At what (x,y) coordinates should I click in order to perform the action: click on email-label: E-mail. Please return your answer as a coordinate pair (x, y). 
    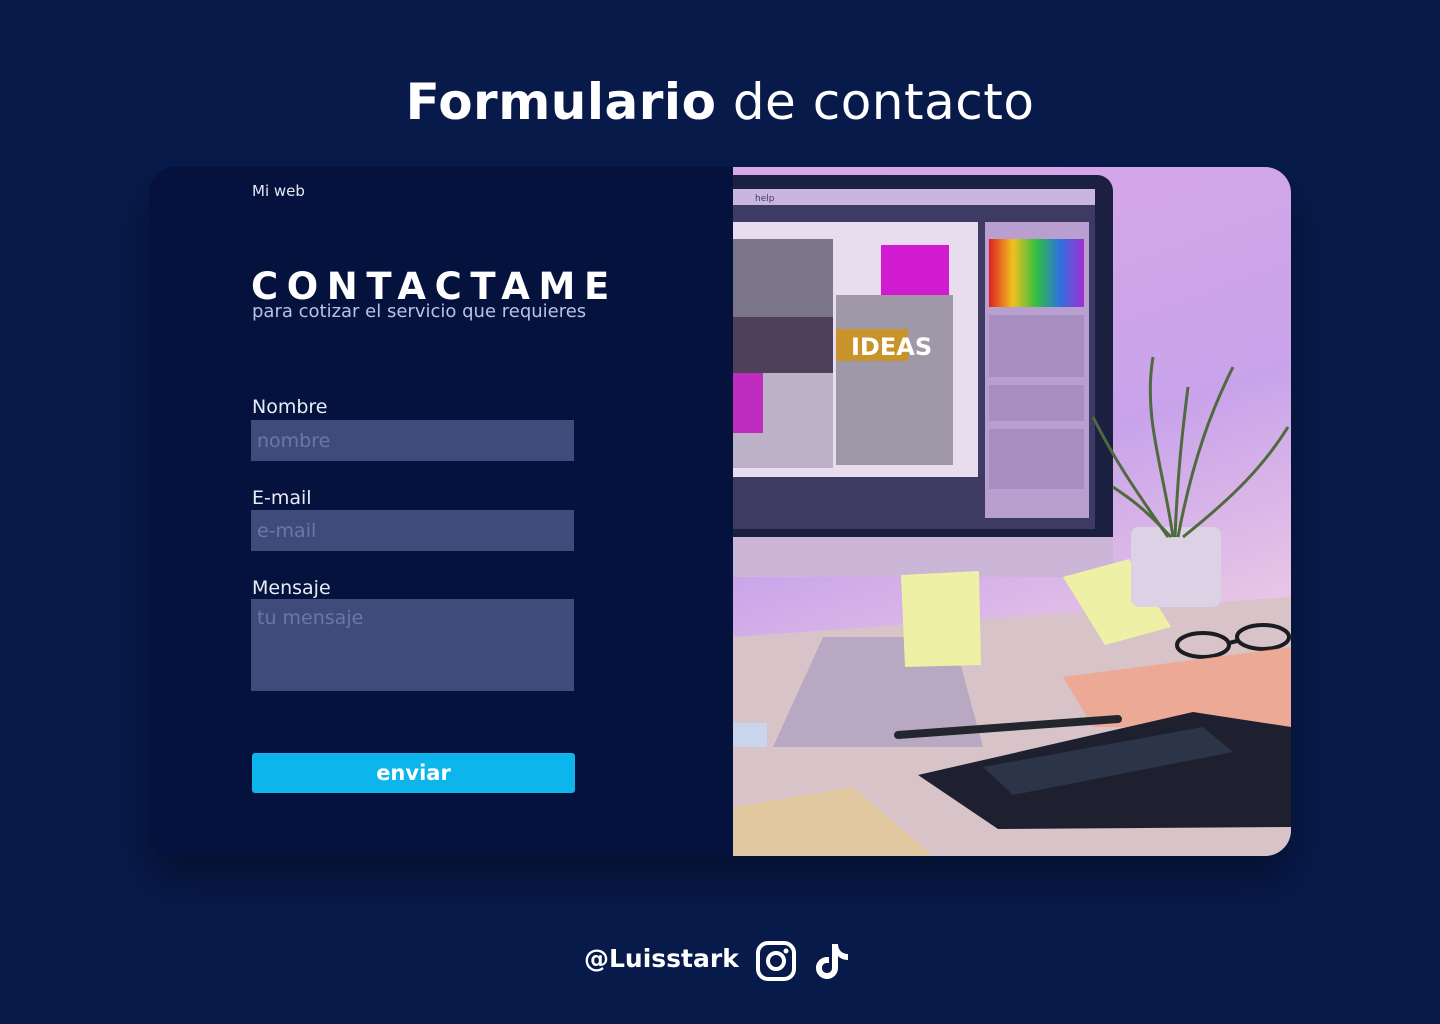
    Looking at the image, I should click on (282, 498).